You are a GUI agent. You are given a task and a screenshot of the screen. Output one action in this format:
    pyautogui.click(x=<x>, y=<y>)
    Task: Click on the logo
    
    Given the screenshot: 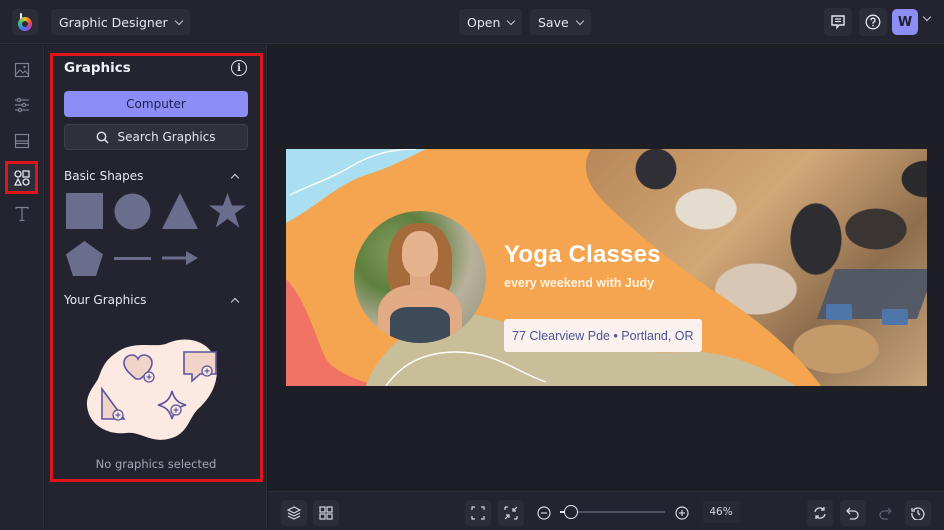 What is the action you would take?
    pyautogui.click(x=25, y=22)
    